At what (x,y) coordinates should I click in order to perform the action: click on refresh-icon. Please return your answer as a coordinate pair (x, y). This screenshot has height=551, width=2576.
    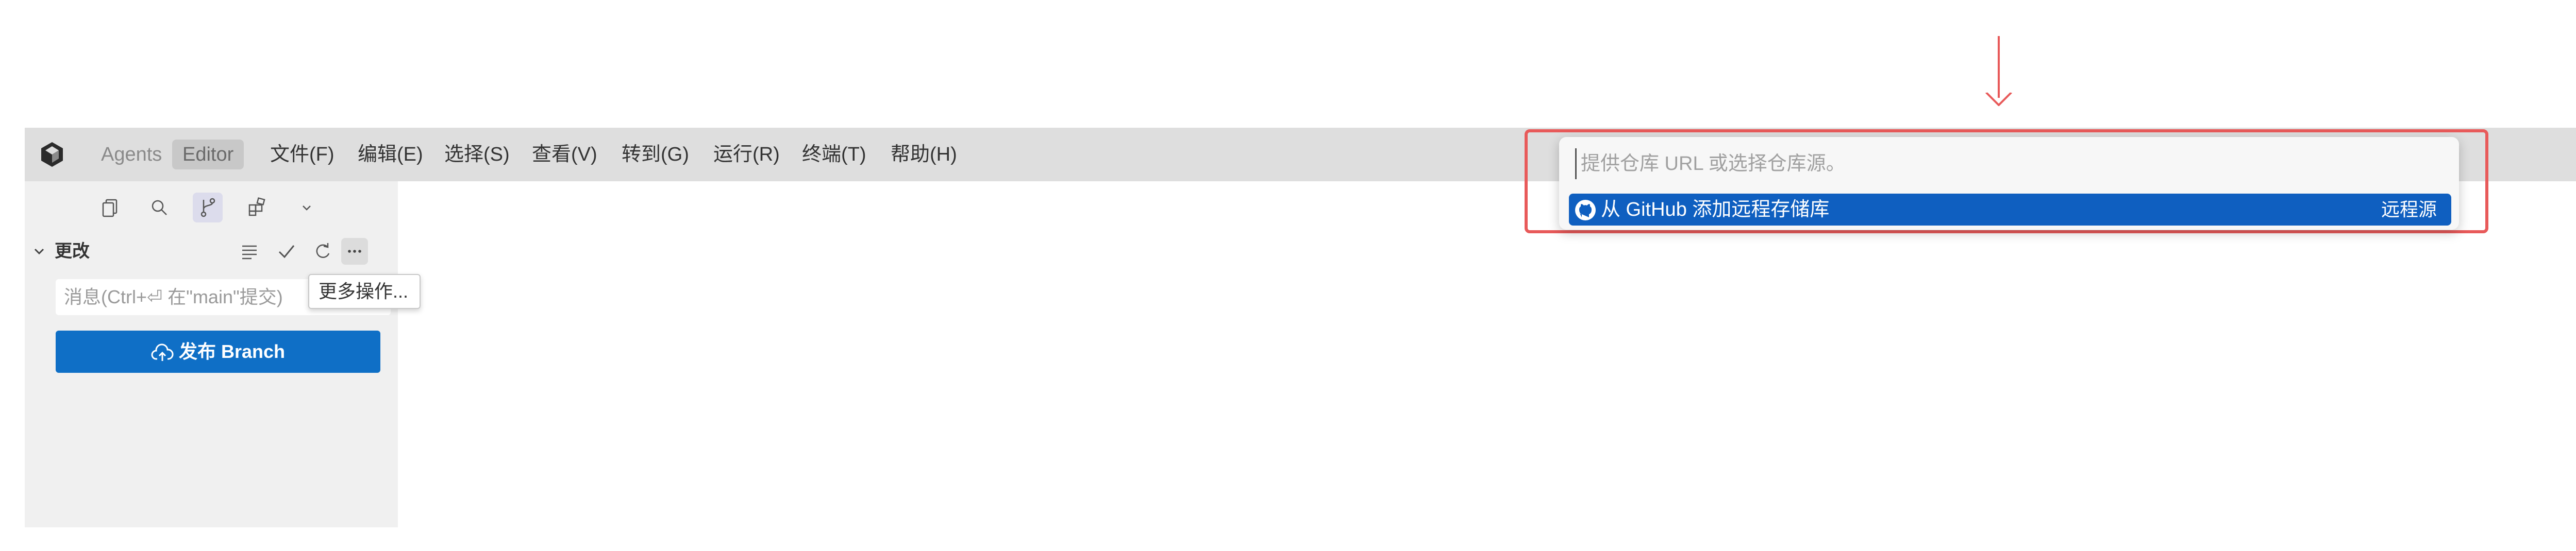
    Looking at the image, I should click on (322, 251).